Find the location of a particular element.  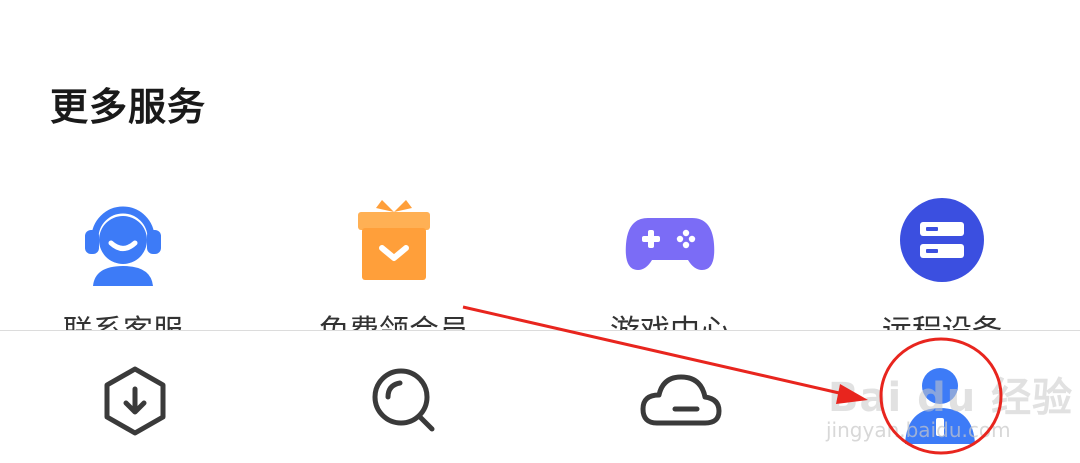

service-game-center: 游戏中心 is located at coordinates (670, 270).